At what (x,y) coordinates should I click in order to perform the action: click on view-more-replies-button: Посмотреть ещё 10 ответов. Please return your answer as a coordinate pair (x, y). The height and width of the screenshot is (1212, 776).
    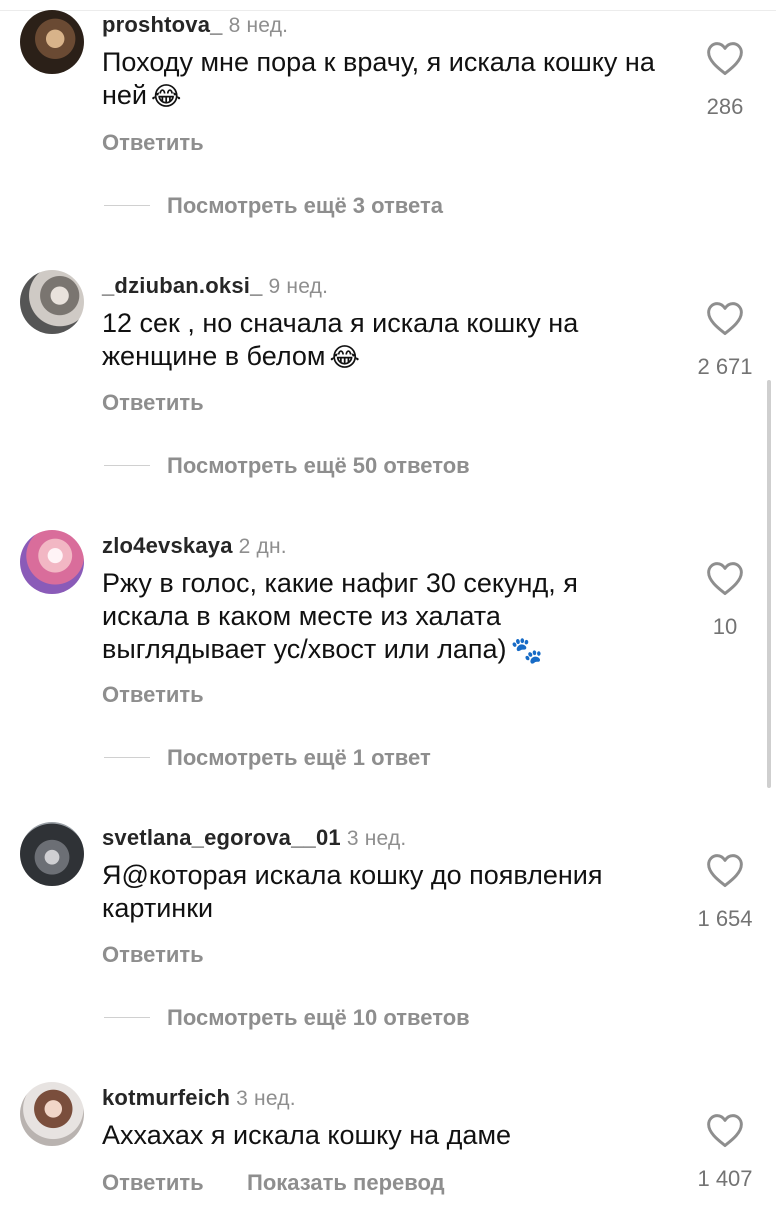
    Looking at the image, I should click on (318, 1018).